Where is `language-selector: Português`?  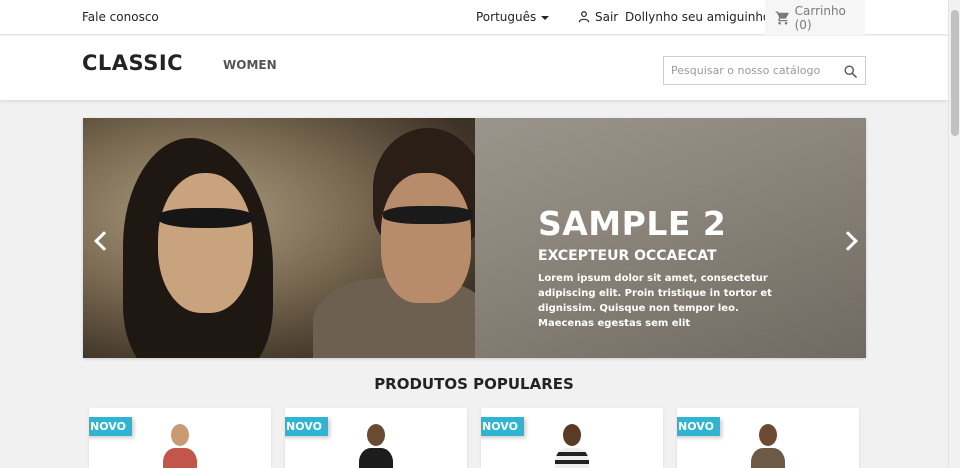
language-selector: Português is located at coordinates (513, 17).